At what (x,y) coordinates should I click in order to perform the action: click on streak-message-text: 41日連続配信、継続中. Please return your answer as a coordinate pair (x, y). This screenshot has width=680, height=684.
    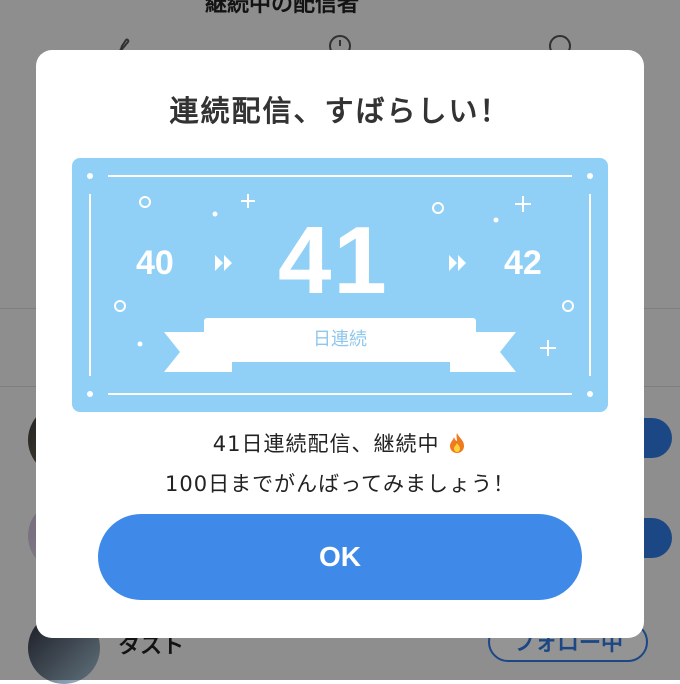
    Looking at the image, I should click on (326, 444).